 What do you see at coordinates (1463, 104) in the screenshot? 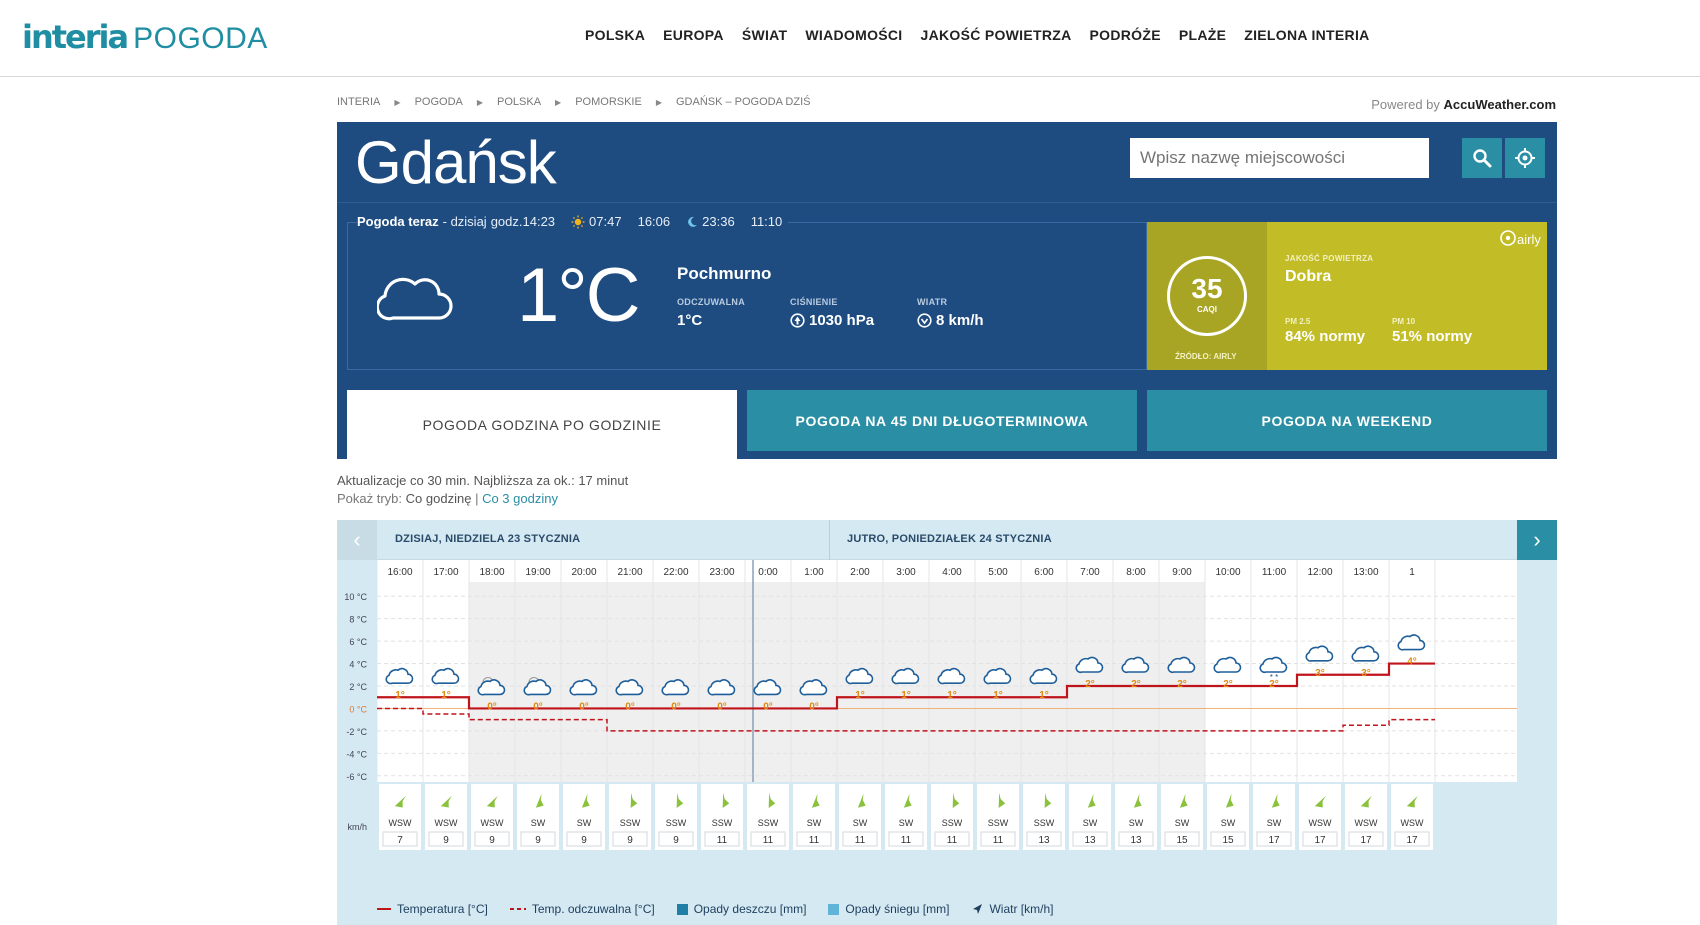
I see `powered-by: Powered by AccuWeather.com` at bounding box center [1463, 104].